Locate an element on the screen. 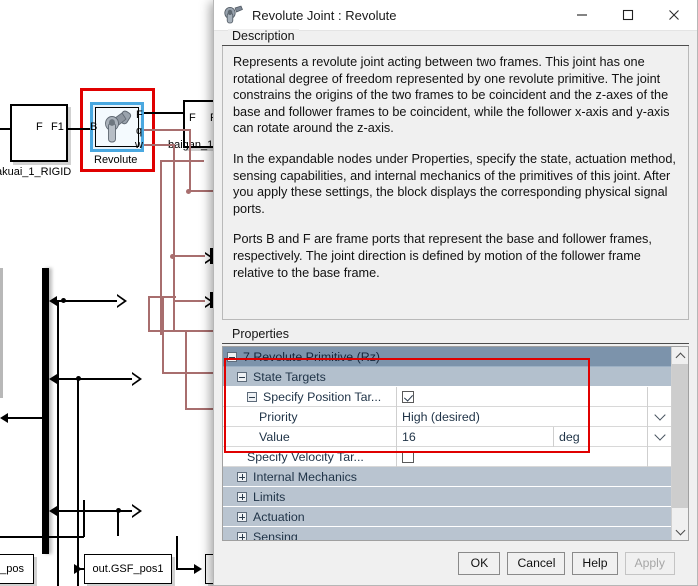 Image resolution: width=698 pixels, height=586 pixels. block-akuai-port-F1: F1 is located at coordinates (57, 127).